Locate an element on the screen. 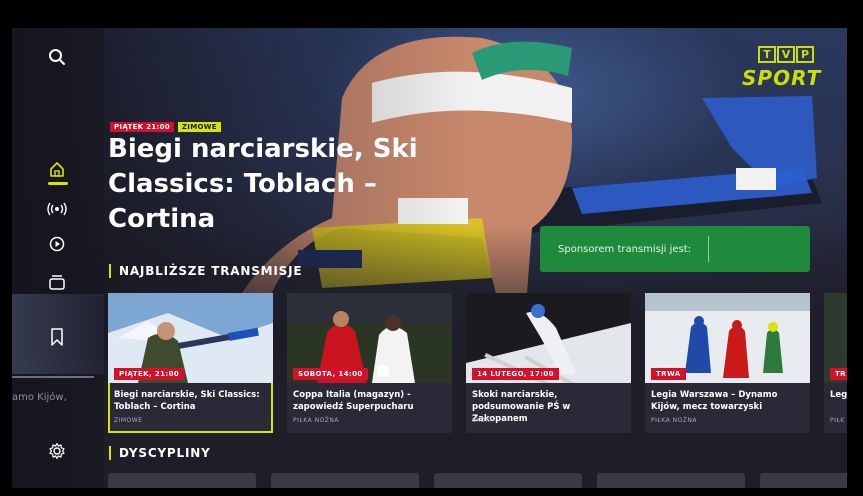  sidebar-peek-progress is located at coordinates (53, 377).